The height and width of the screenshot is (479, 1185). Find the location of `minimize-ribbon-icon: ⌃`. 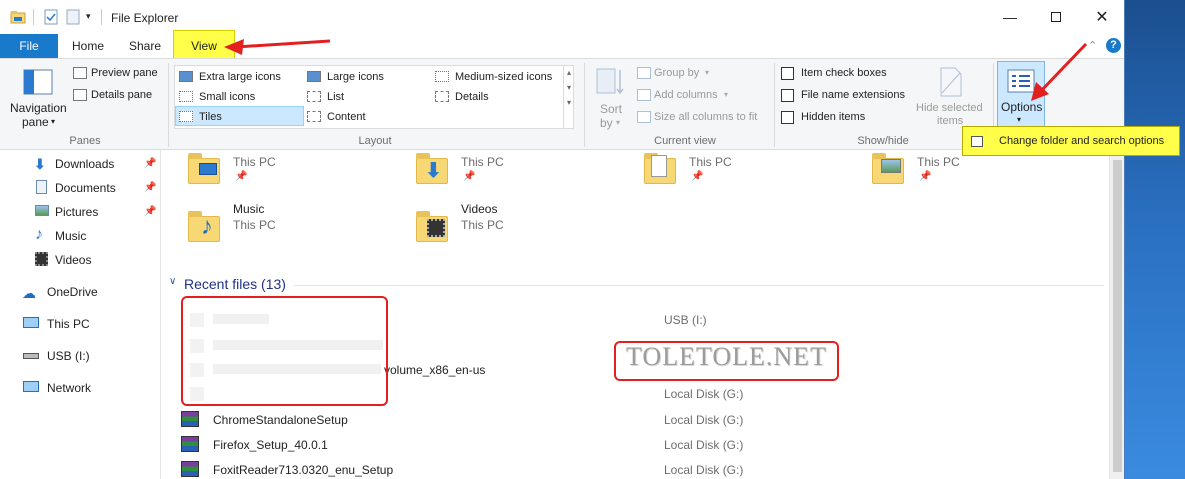

minimize-ribbon-icon: ⌃ is located at coordinates (1092, 45).